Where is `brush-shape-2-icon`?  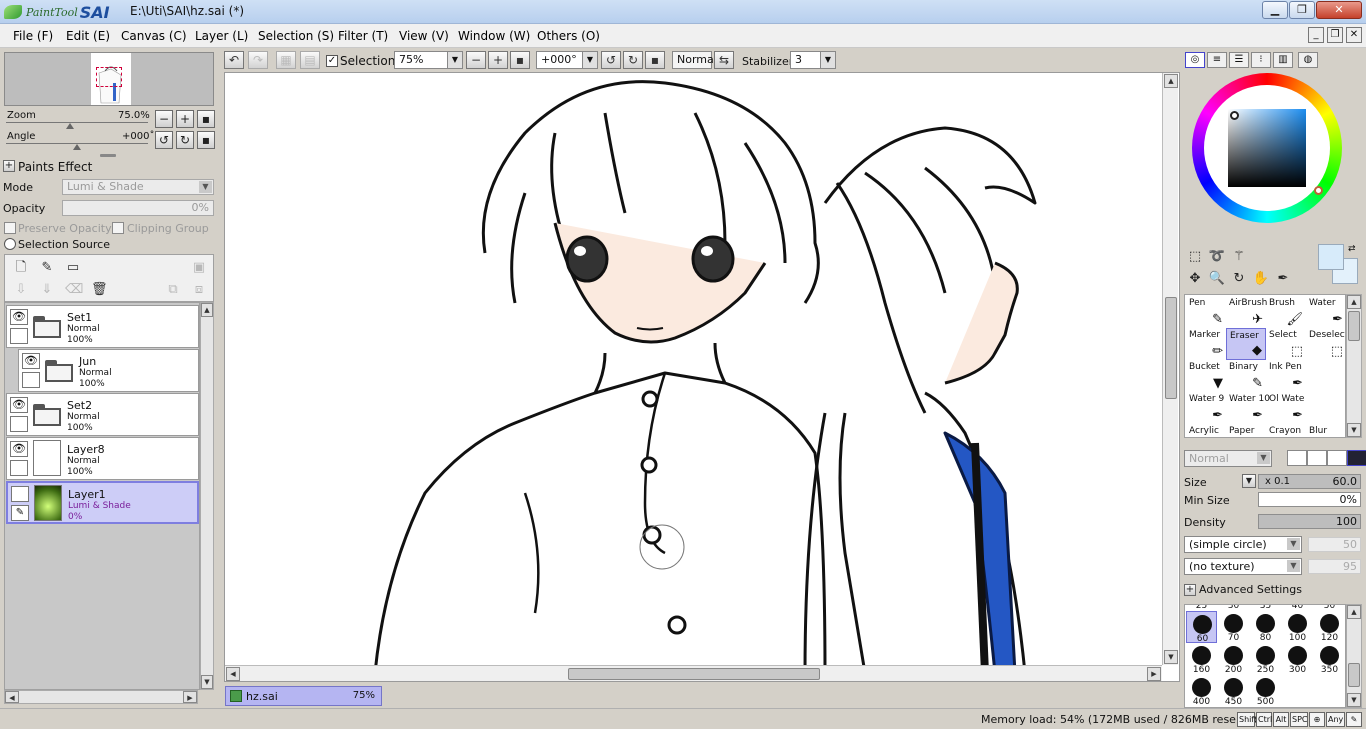 brush-shape-2-icon is located at coordinates (1317, 458).